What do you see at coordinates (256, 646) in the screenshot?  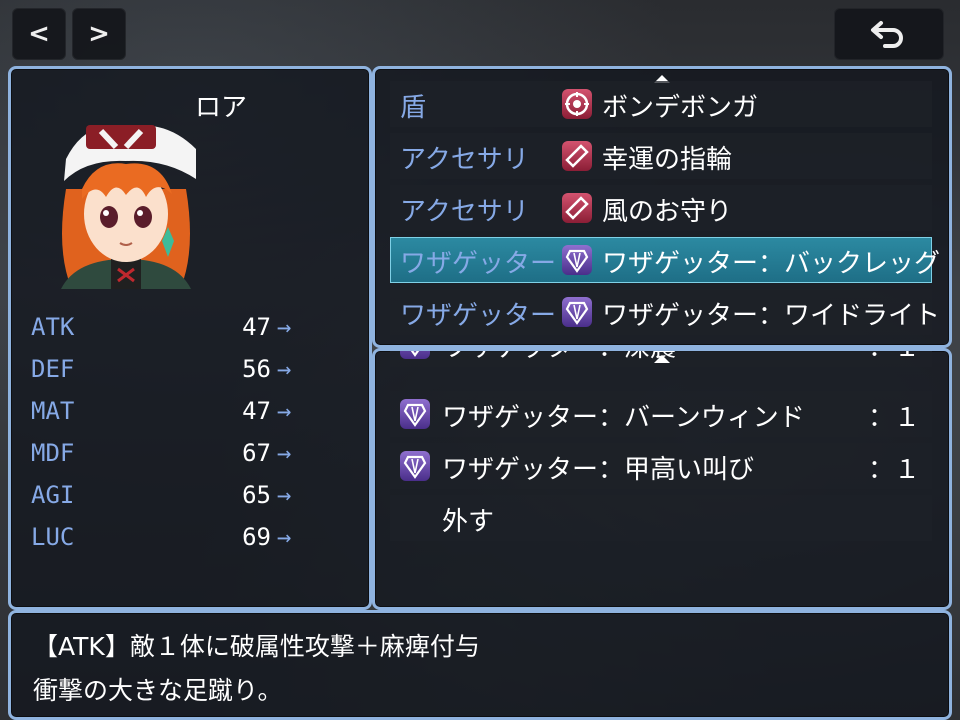 I see `help-line-1: 【ATK】敵１体に破属性攻撃＋麻痺付与` at bounding box center [256, 646].